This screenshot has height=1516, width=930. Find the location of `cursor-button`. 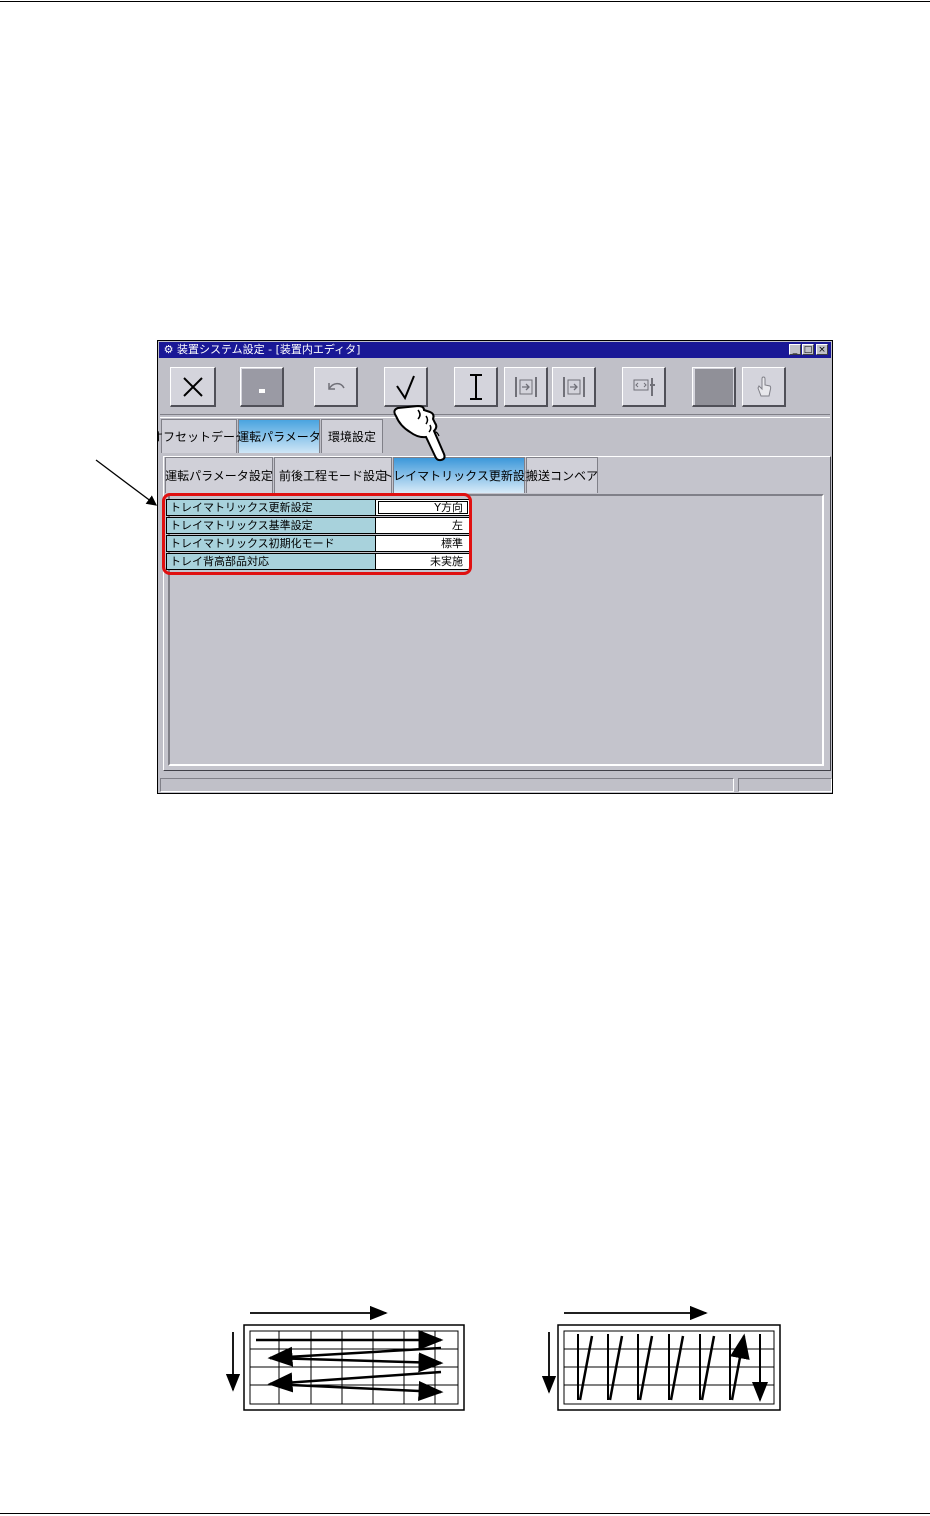

cursor-button is located at coordinates (476, 387).